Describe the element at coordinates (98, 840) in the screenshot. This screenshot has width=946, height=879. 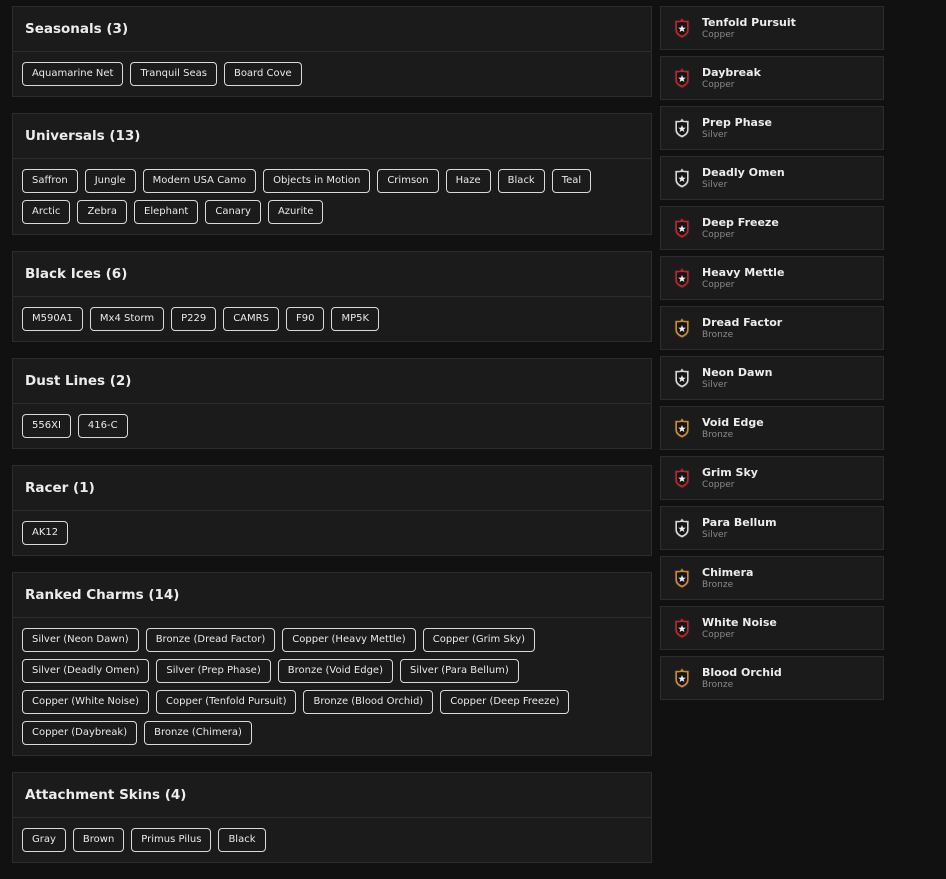
I see `item-chip: Brown` at that location.